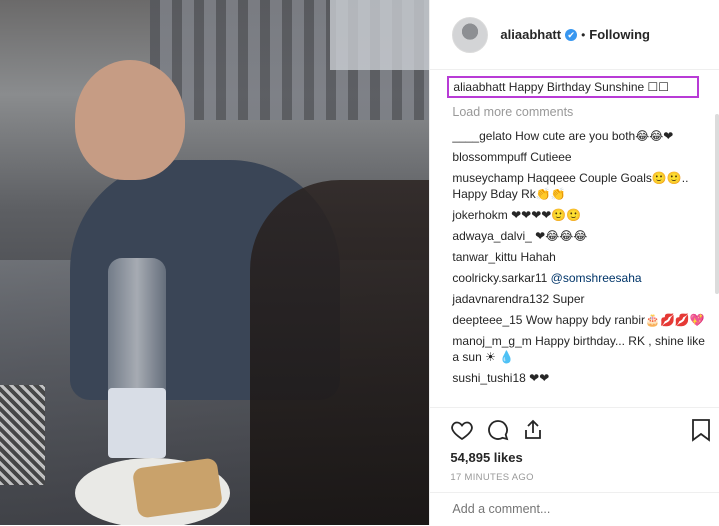 This screenshot has width=719, height=526. I want to click on comment-username: jadavnarendra132, so click(500, 299).